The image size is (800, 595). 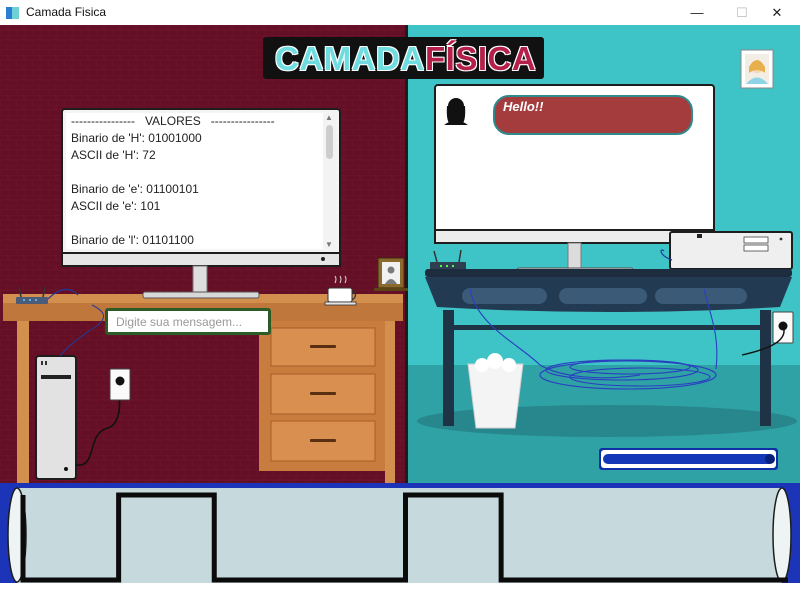 What do you see at coordinates (132, 240) in the screenshot?
I see `values-line: Binario de 'l': 01101100` at bounding box center [132, 240].